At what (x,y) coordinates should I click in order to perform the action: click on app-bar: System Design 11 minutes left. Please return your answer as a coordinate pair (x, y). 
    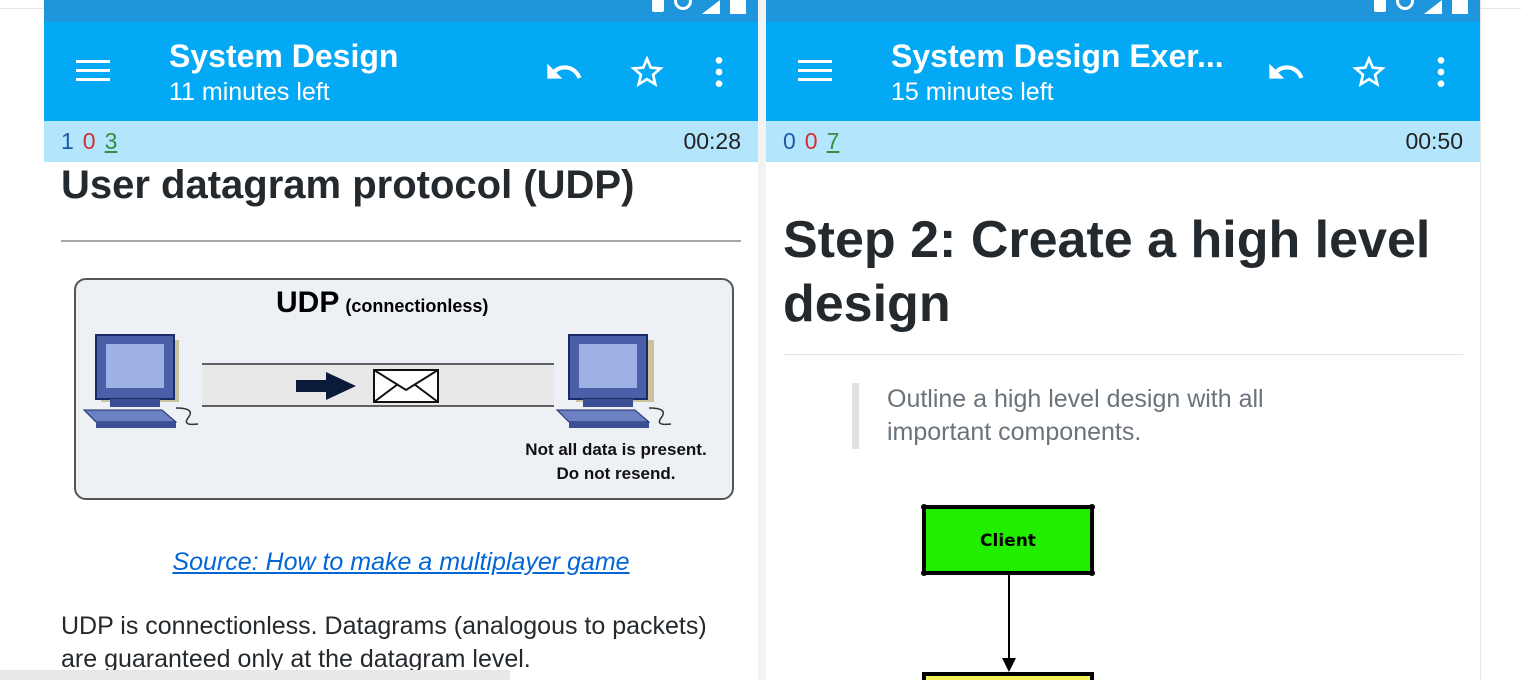
    Looking at the image, I should click on (401, 71).